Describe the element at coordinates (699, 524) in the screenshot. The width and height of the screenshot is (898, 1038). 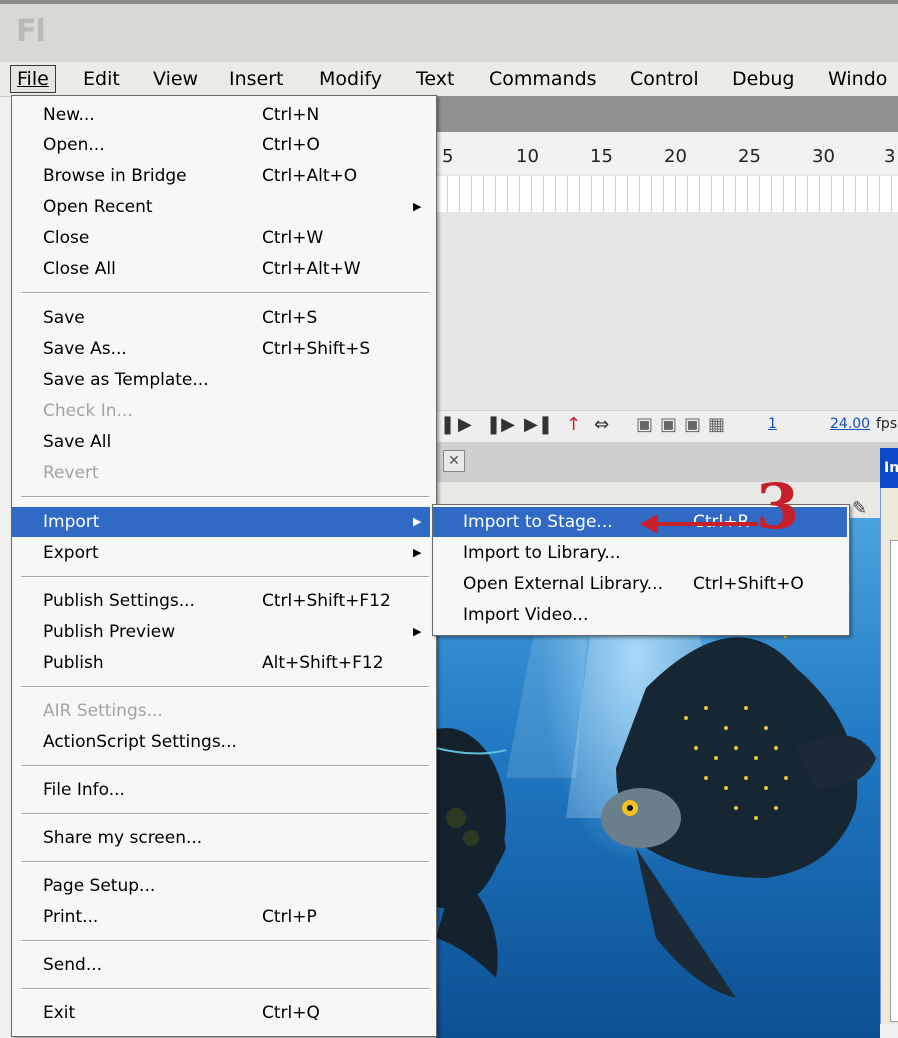
I see `annotation-arrow-icon` at that location.